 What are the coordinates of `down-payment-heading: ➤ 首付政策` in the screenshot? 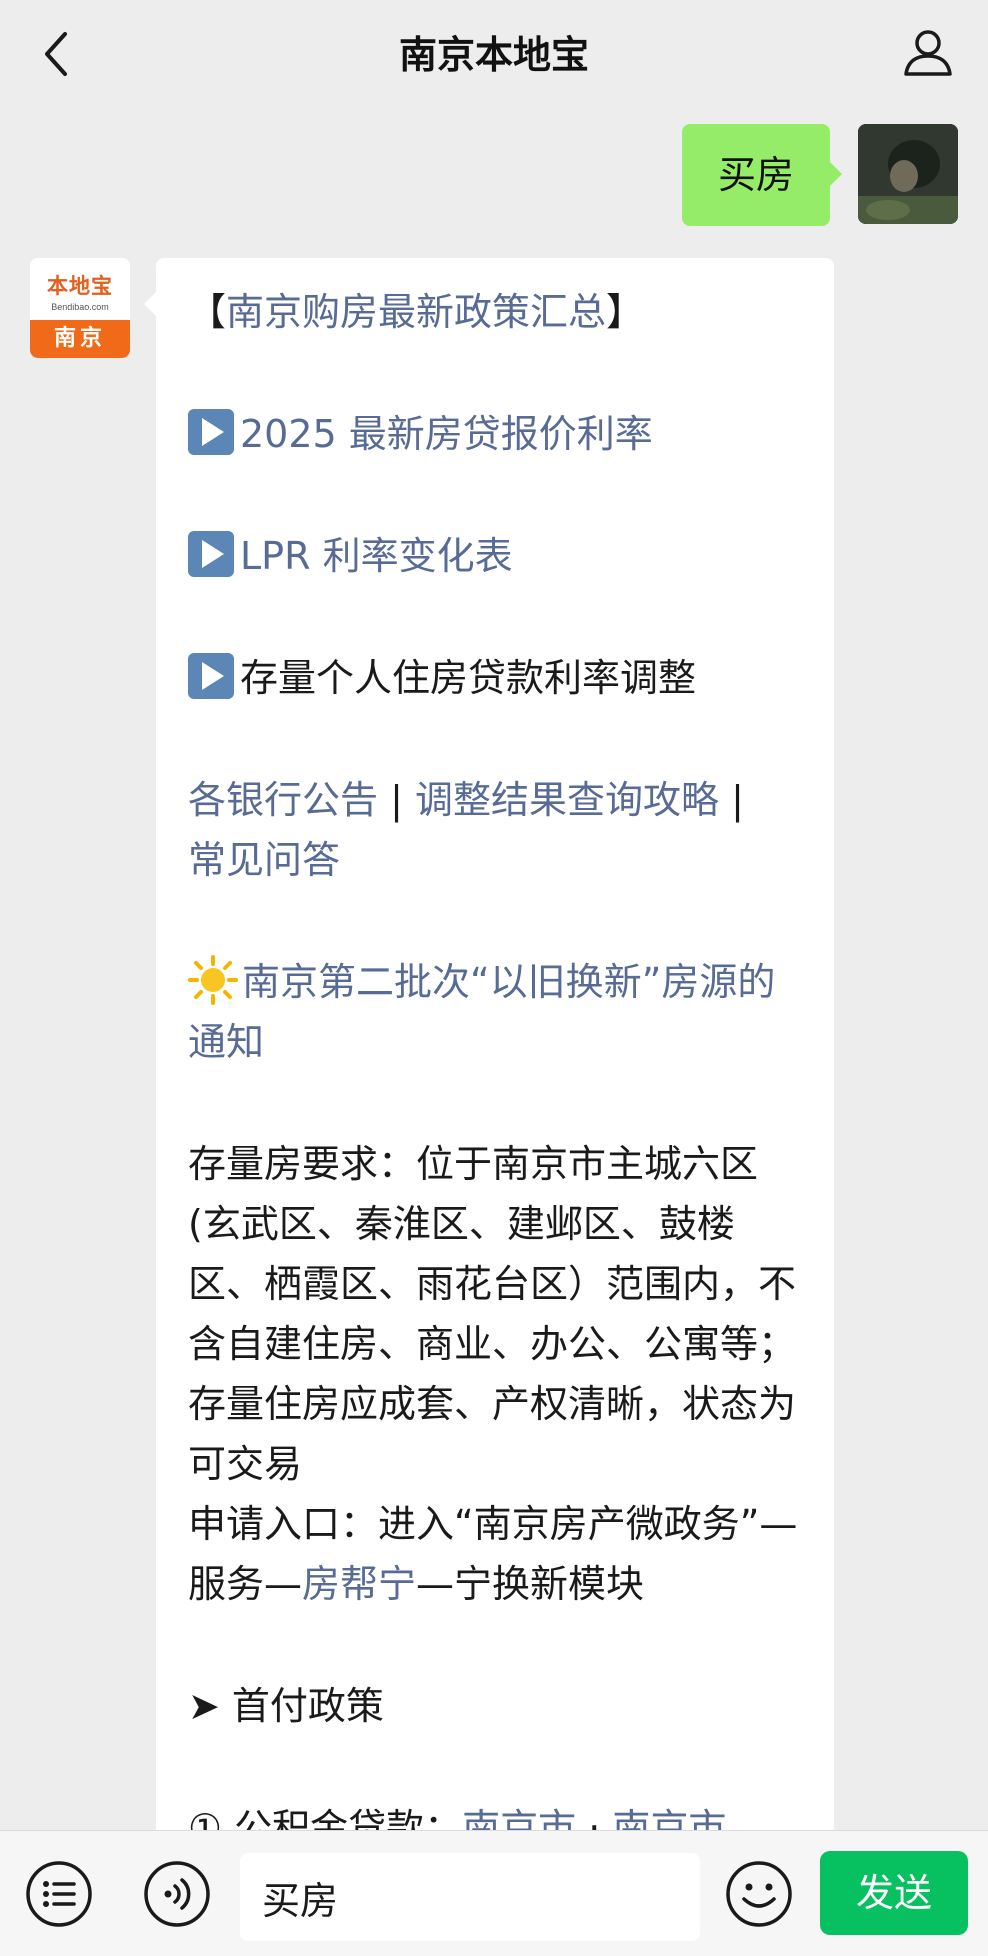 It's located at (286, 1706).